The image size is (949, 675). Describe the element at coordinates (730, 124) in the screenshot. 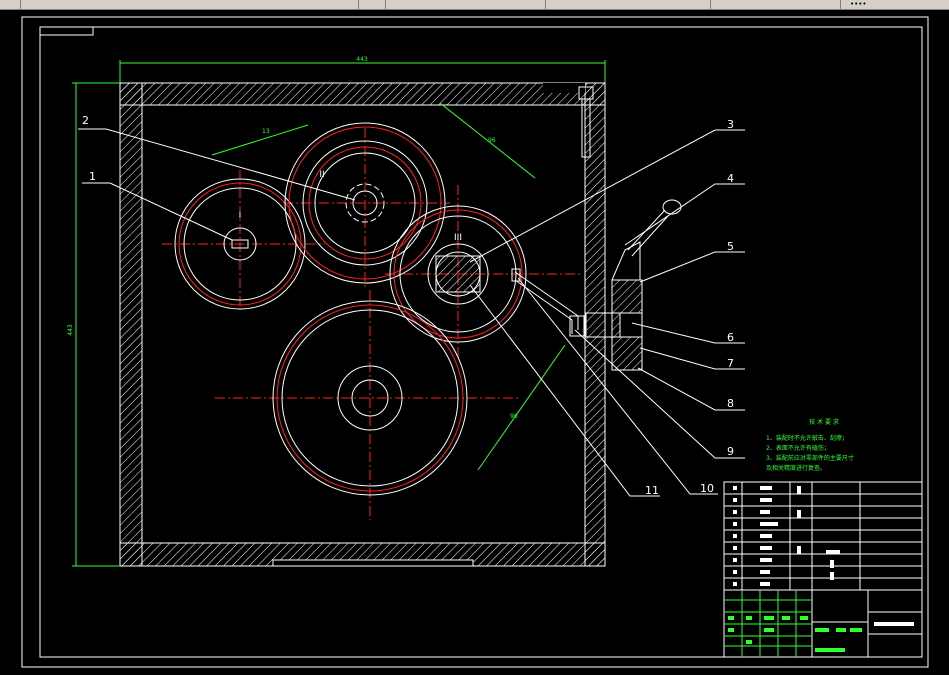

I see `callout-3: 3` at that location.